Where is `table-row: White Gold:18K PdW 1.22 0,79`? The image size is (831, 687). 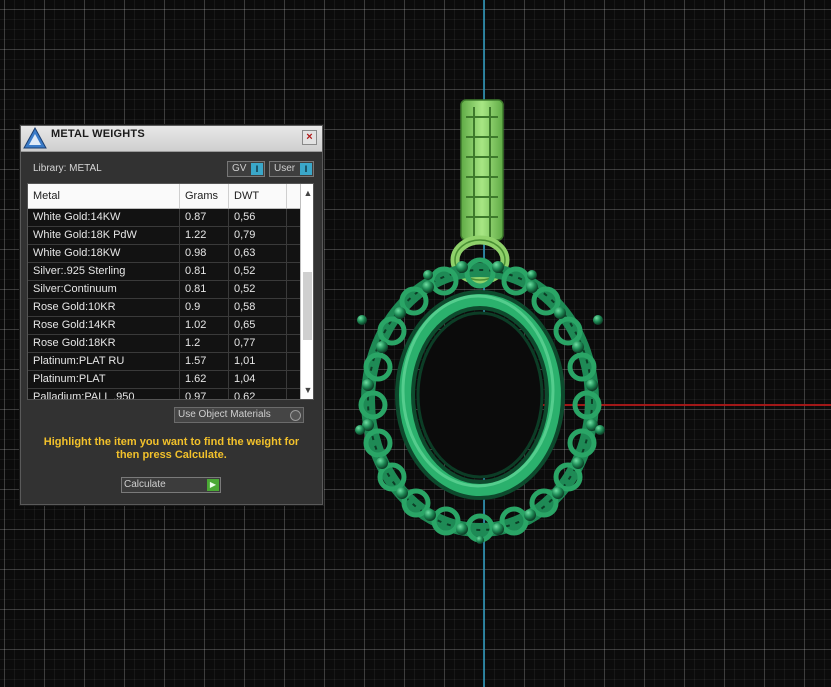 table-row: White Gold:18K PdW 1.22 0,79 is located at coordinates (164, 236).